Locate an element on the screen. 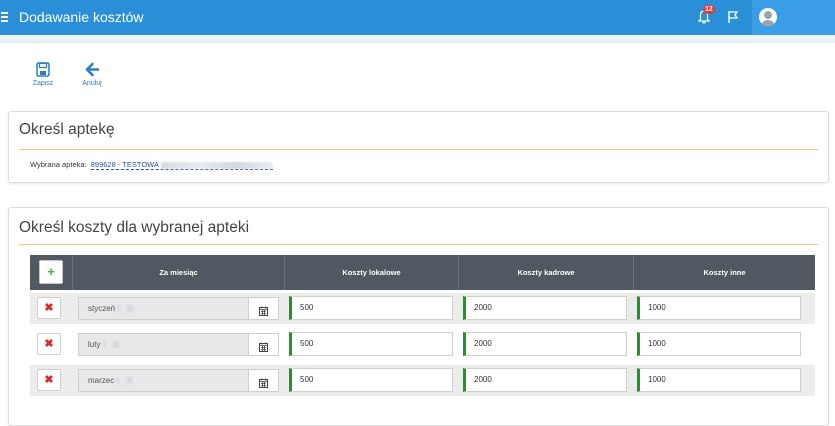 The height and width of the screenshot is (426, 835). selected-pharmacy-link: 899628 - TESTOWA is located at coordinates (181, 165).